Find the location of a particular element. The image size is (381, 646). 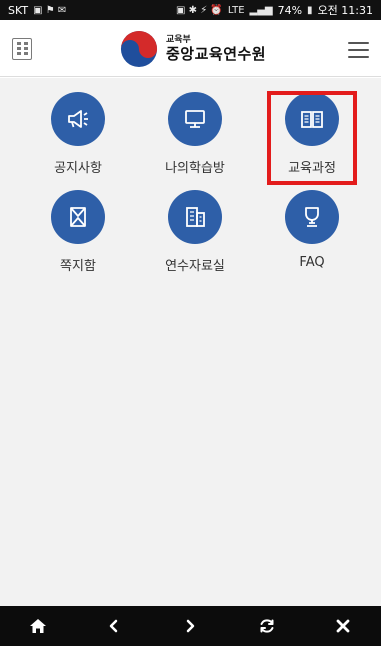

hamburger-menu-button is located at coordinates (358, 50).